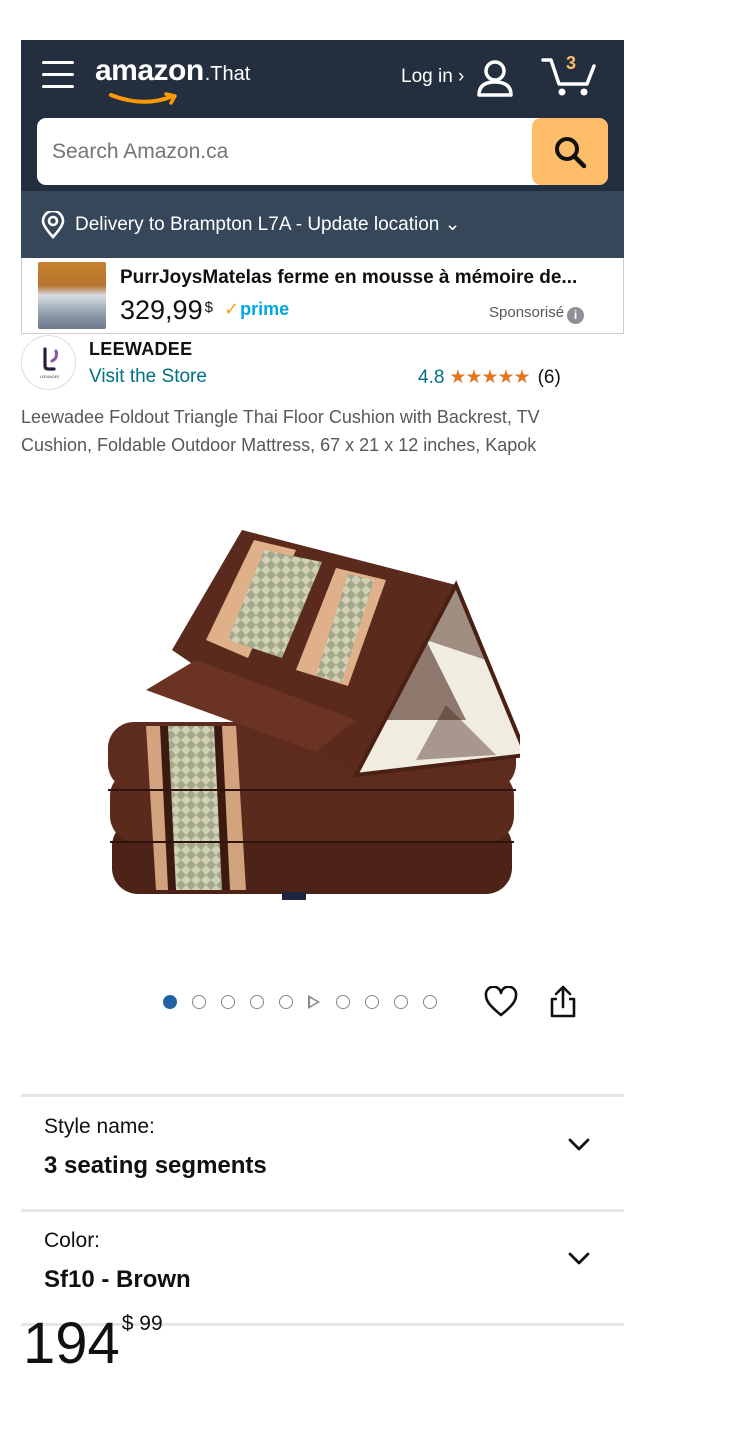 The height and width of the screenshot is (1440, 742). What do you see at coordinates (322, 1267) in the screenshot?
I see `color-selector: Color: Sf10 - Brown` at bounding box center [322, 1267].